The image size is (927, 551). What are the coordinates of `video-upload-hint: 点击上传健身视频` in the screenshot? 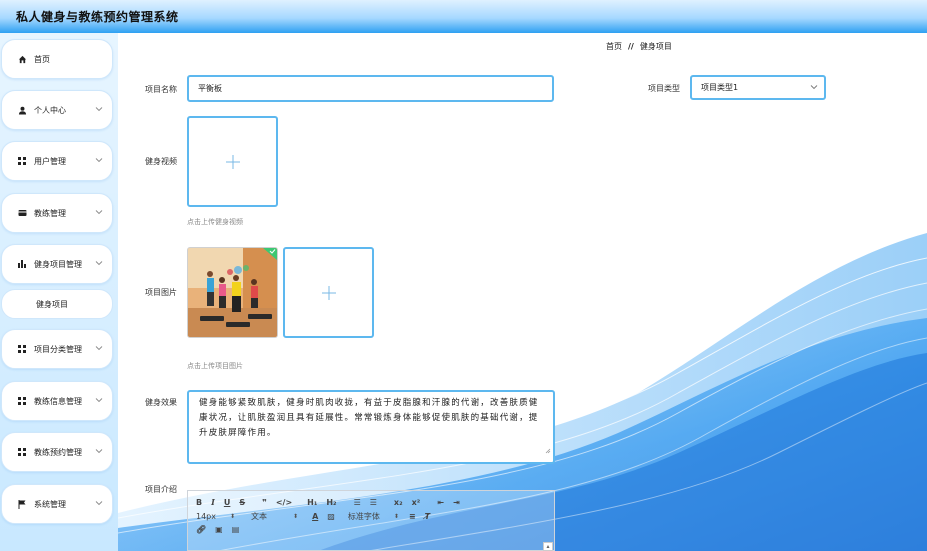 It's located at (215, 222).